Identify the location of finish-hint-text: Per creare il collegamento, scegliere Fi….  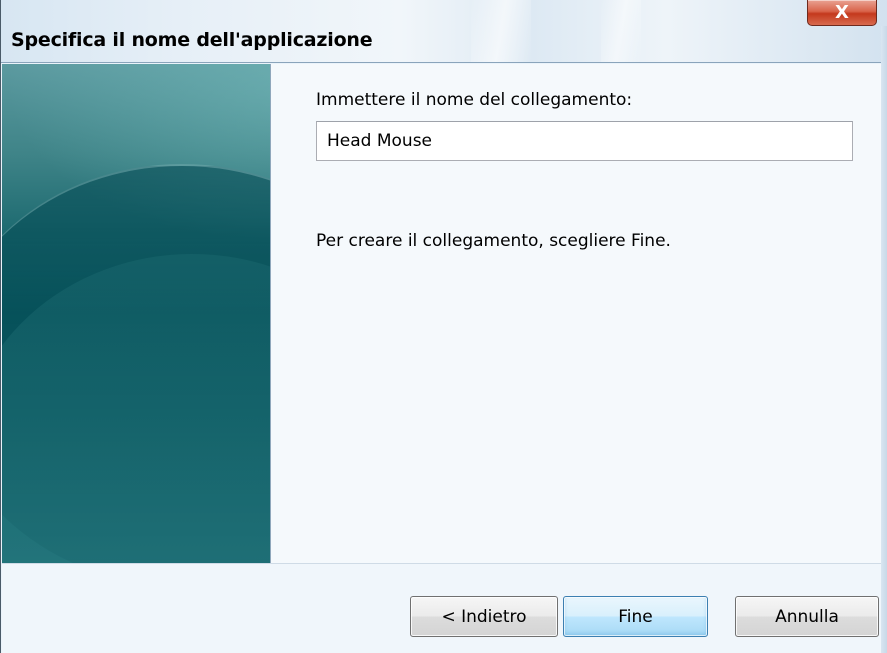
(493, 241).